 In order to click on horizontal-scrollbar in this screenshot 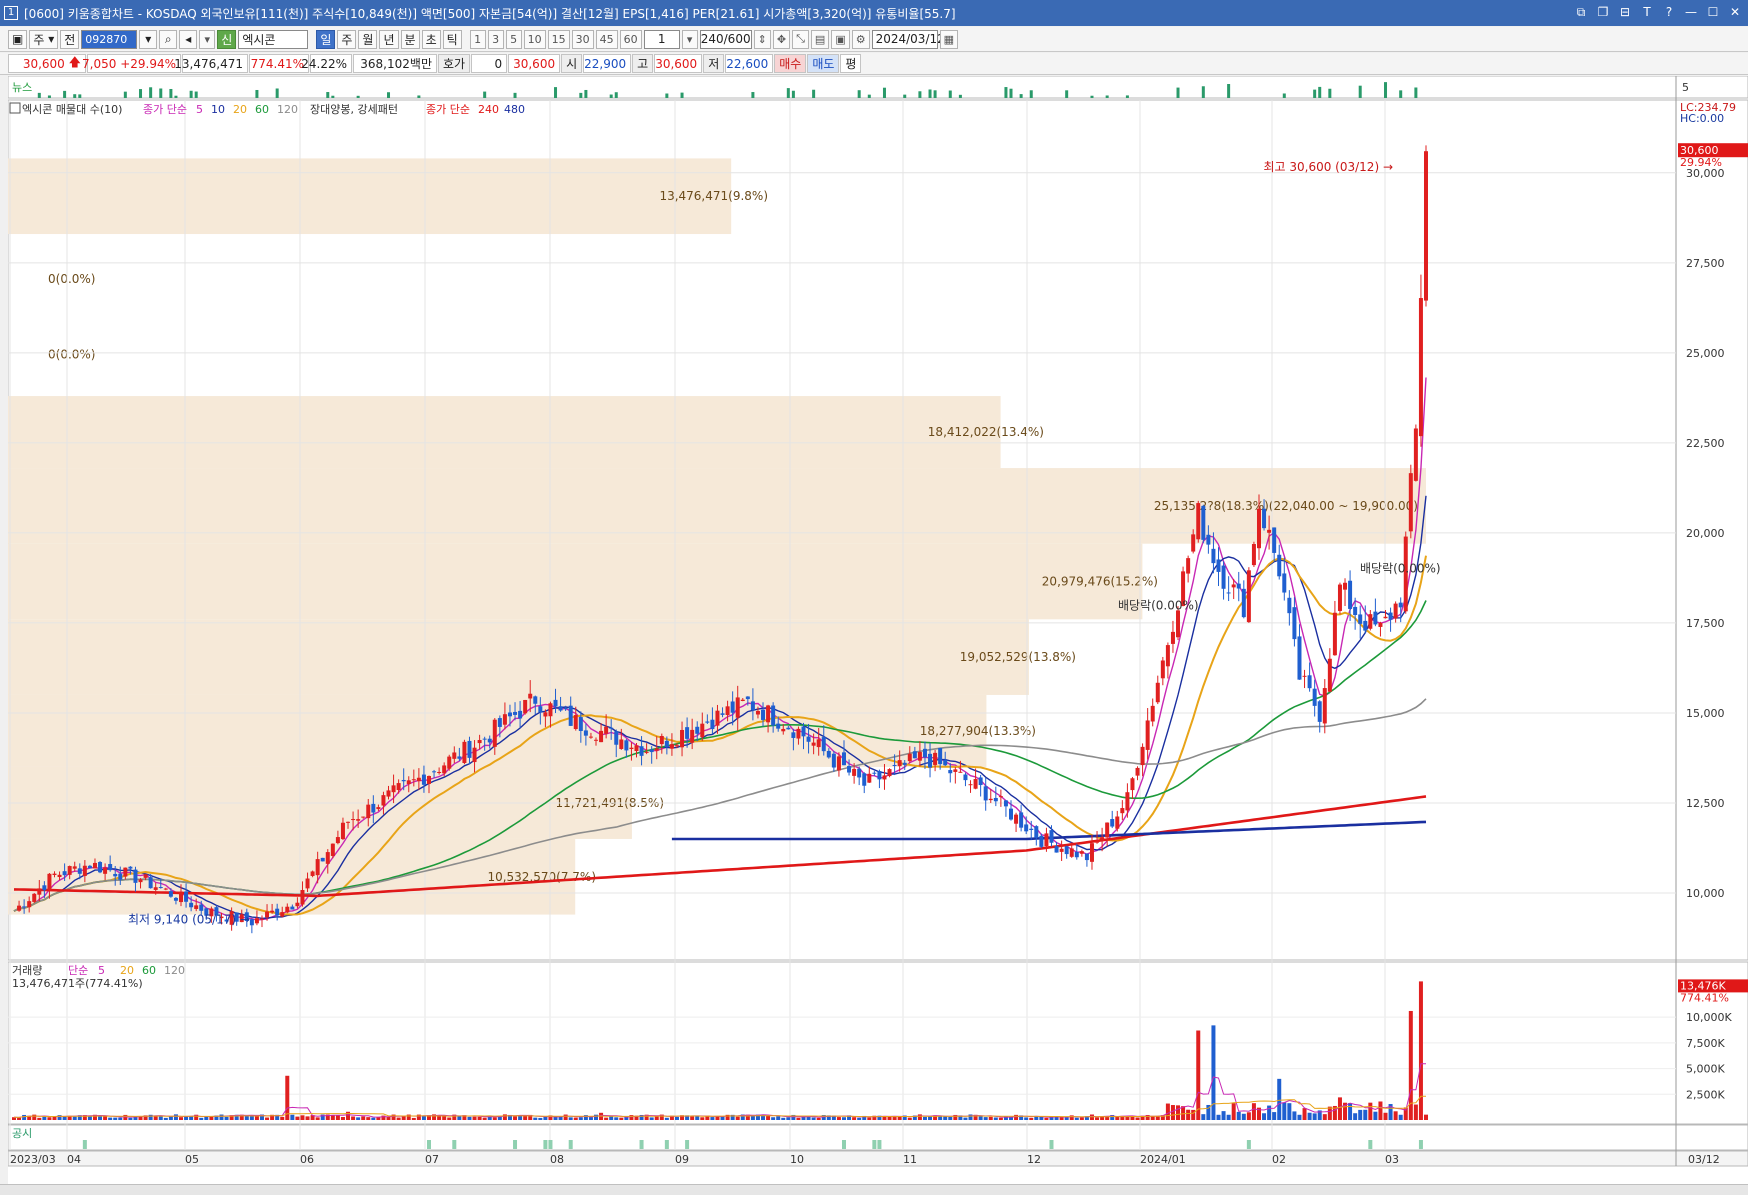, I will do `click(874, 1189)`.